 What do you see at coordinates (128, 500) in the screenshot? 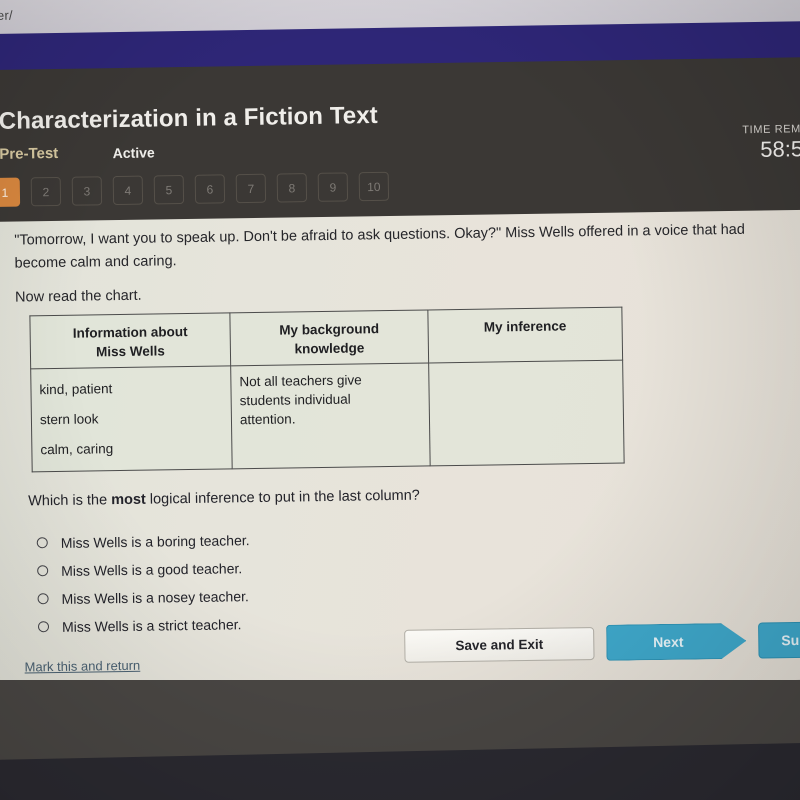
I see `question-emphasis: most` at bounding box center [128, 500].